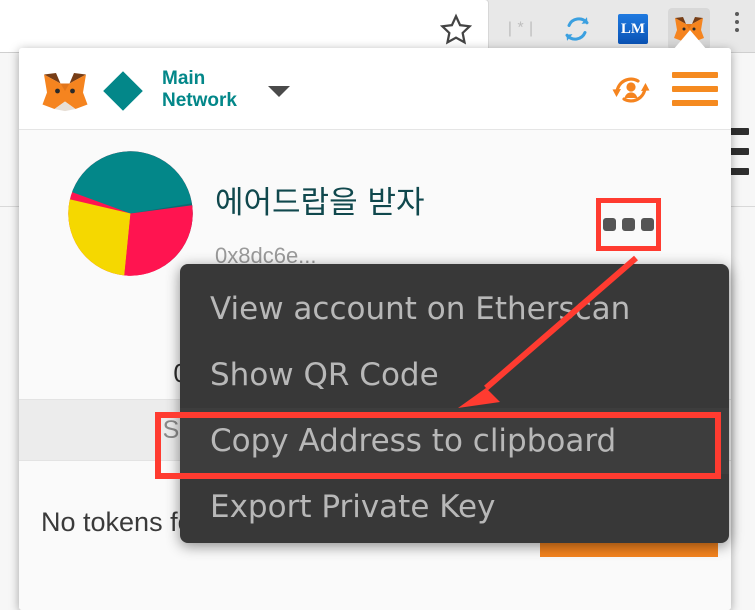 The image size is (755, 610). I want to click on lm-extension-label: LM, so click(633, 29).